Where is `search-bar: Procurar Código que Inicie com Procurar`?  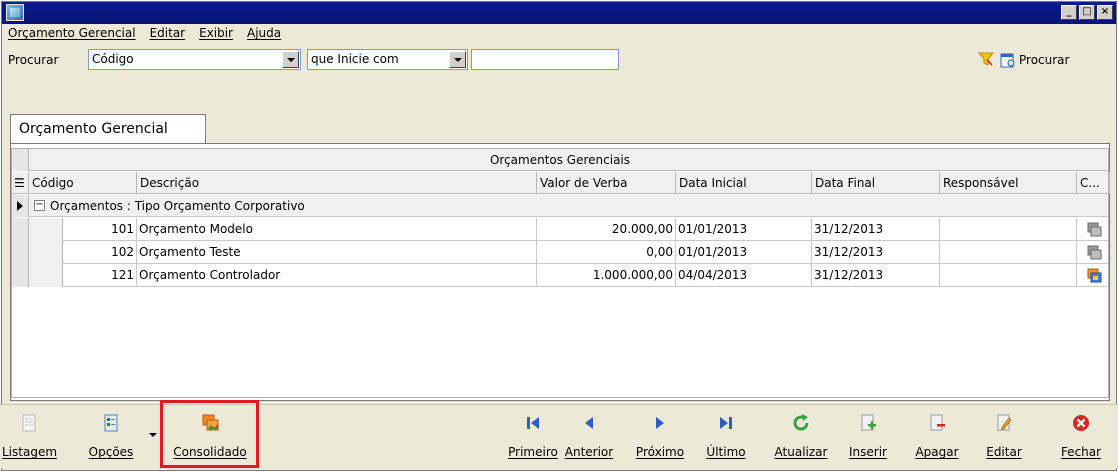
search-bar: Procurar Código que Inicie com Procurar is located at coordinates (560, 60).